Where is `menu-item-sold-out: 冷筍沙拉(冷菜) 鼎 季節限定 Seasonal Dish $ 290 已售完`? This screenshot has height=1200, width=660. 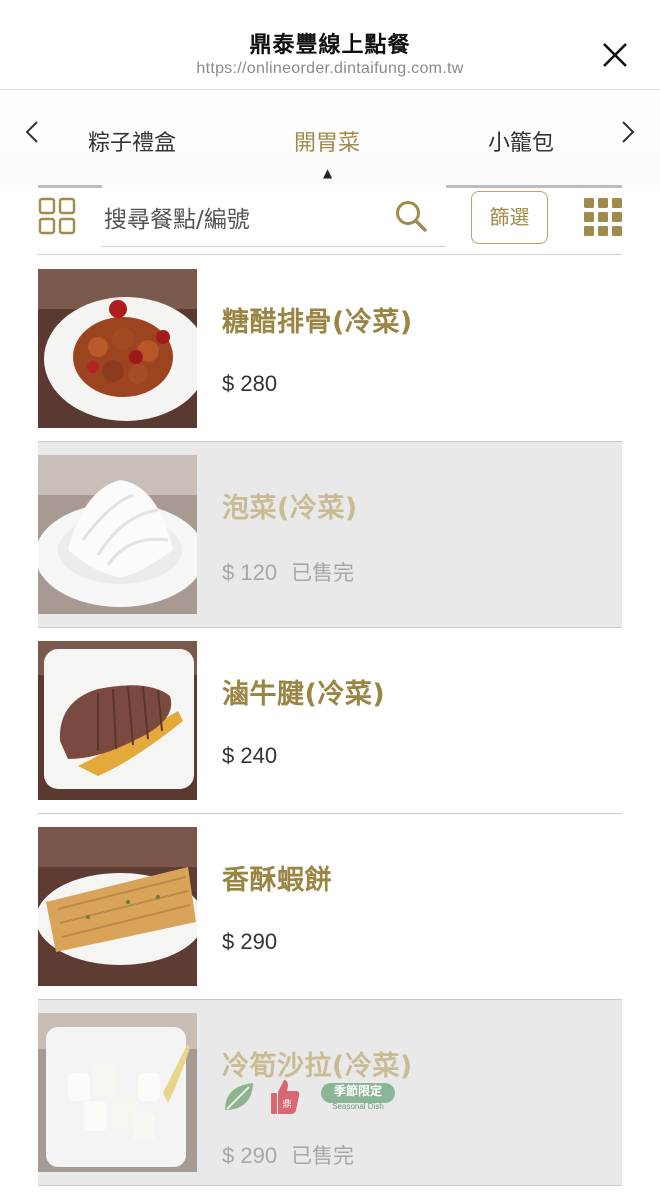
menu-item-sold-out: 冷筍沙拉(冷菜) 鼎 季節限定 Seasonal Dish $ 290 已售完 is located at coordinates (330, 1093).